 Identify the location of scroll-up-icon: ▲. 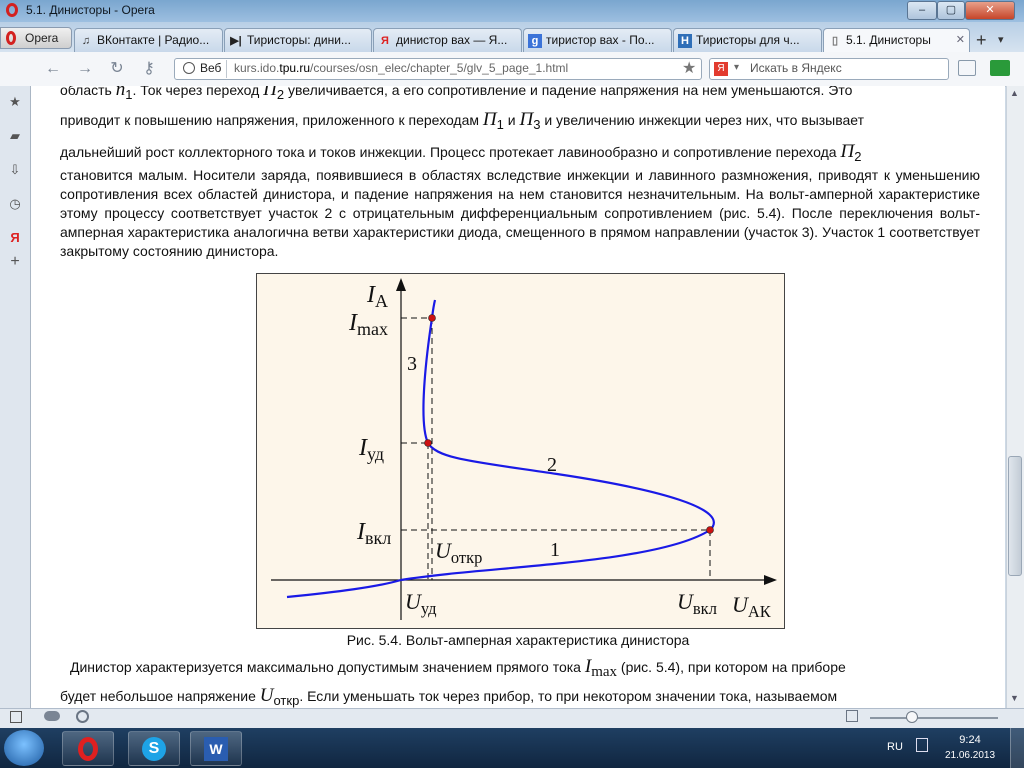
(1014, 93).